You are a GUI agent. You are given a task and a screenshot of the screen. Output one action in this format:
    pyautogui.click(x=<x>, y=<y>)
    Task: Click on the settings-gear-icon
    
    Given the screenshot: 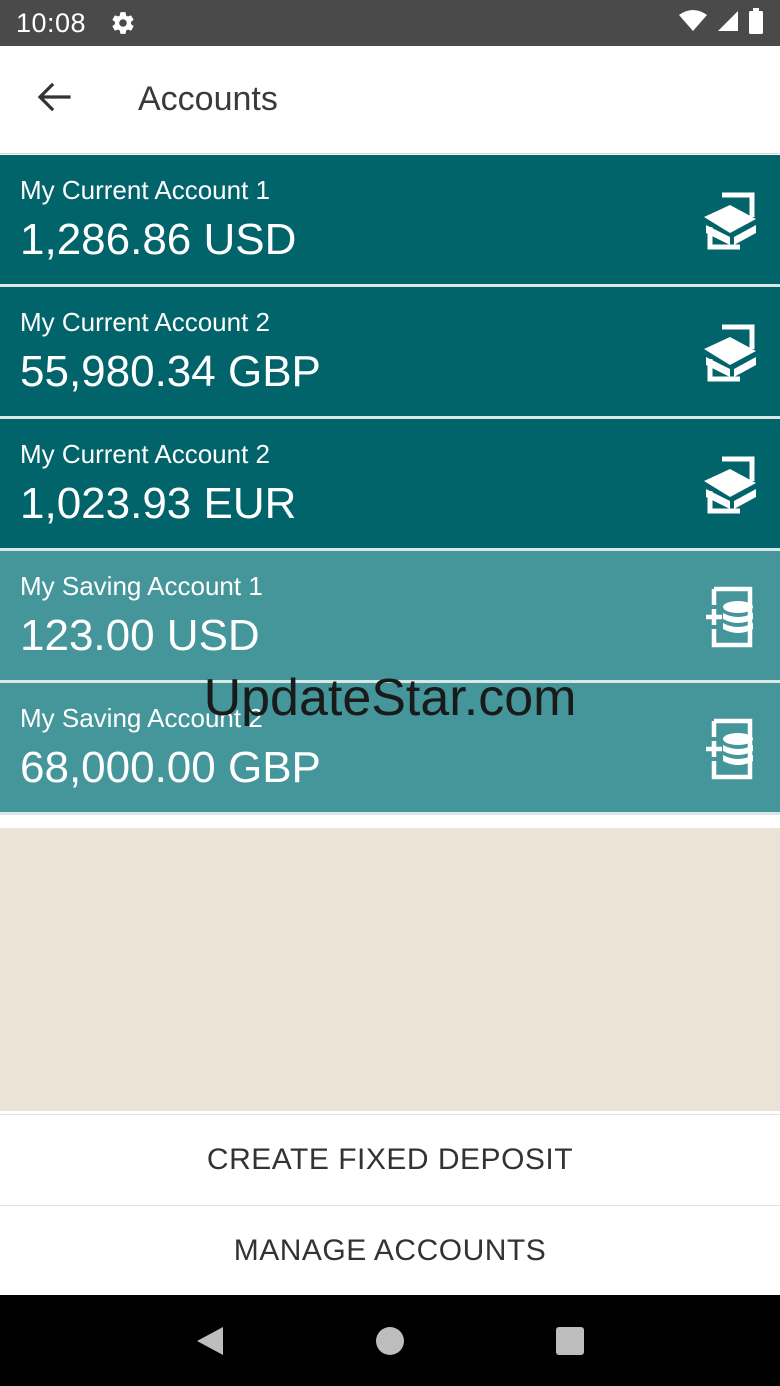 What is the action you would take?
    pyautogui.click(x=123, y=23)
    